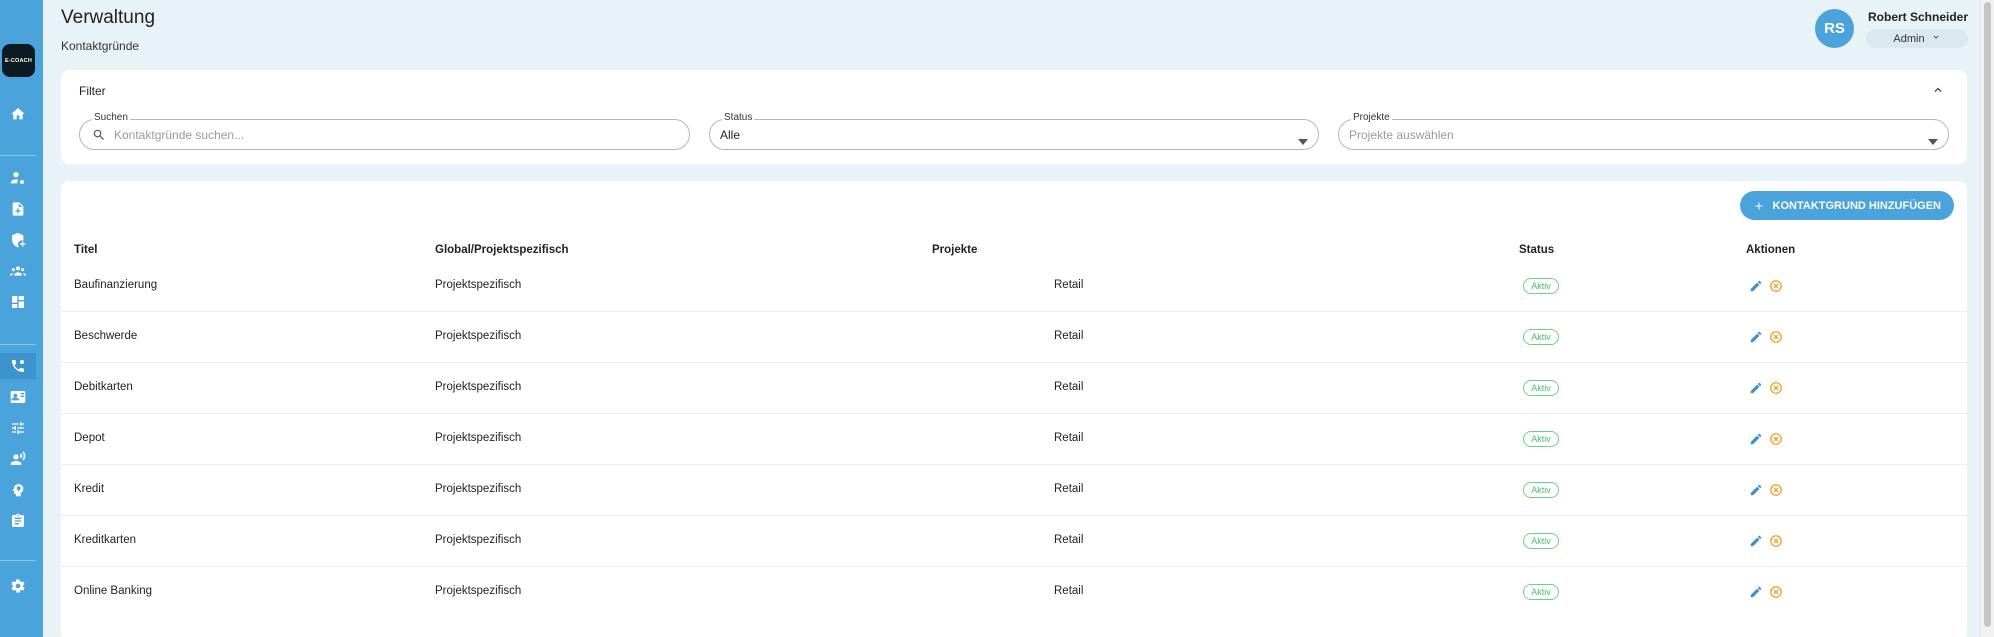 Image resolution: width=1994 pixels, height=637 pixels. What do you see at coordinates (18, 490) in the screenshot?
I see `head-idea-icon` at bounding box center [18, 490].